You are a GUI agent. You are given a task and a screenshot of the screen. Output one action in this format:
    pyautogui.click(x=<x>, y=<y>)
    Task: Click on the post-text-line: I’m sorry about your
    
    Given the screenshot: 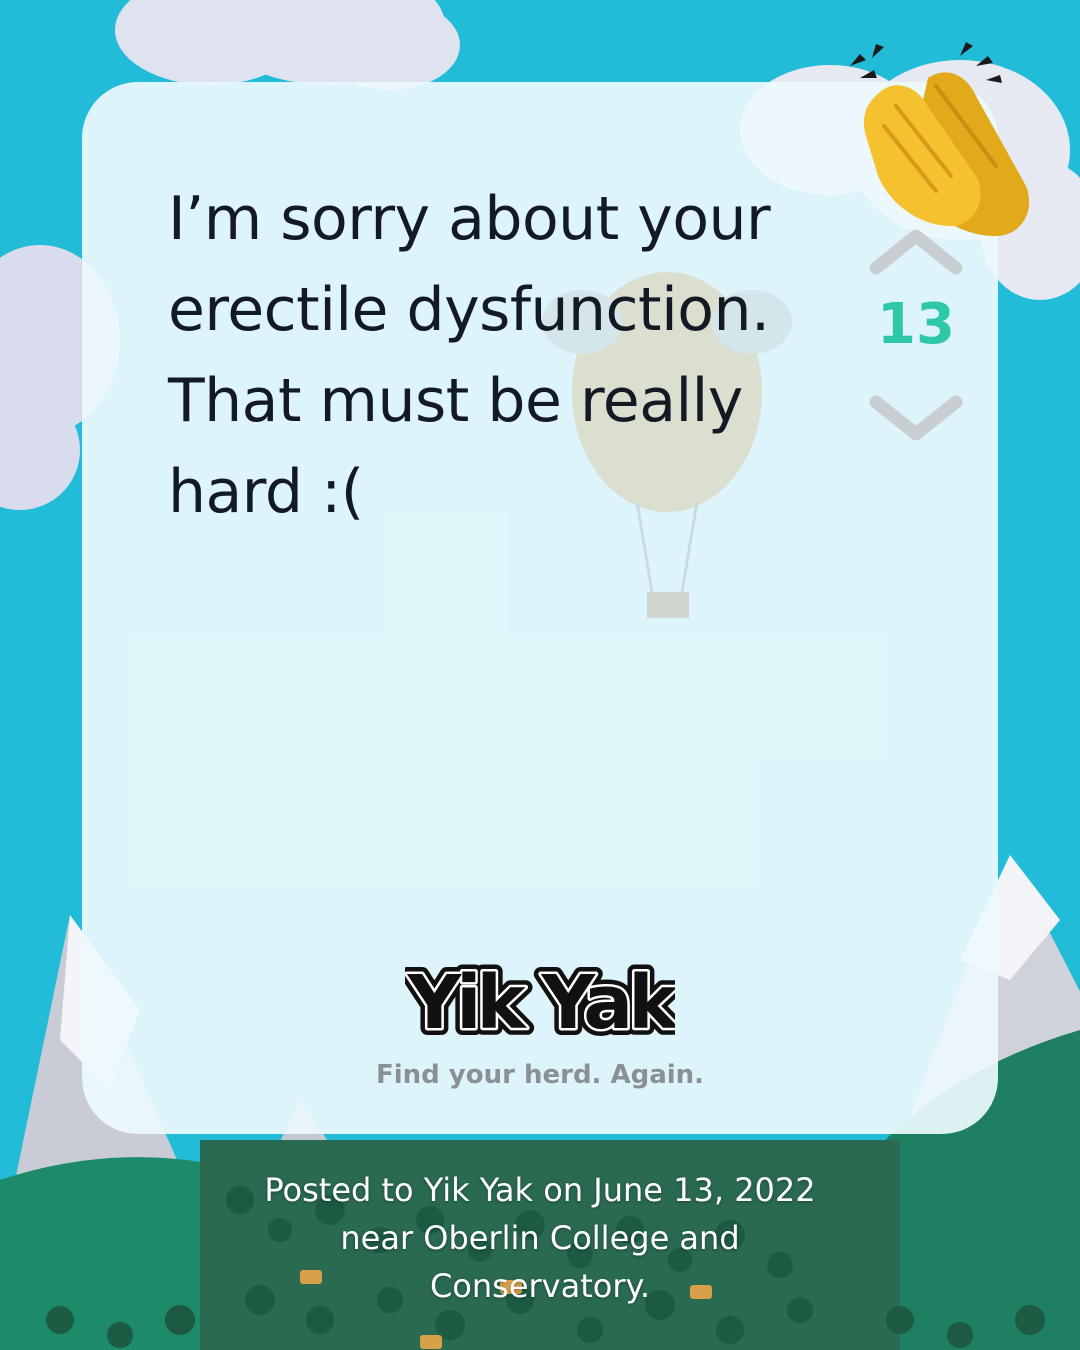 What is the action you would take?
    pyautogui.click(x=469, y=219)
    